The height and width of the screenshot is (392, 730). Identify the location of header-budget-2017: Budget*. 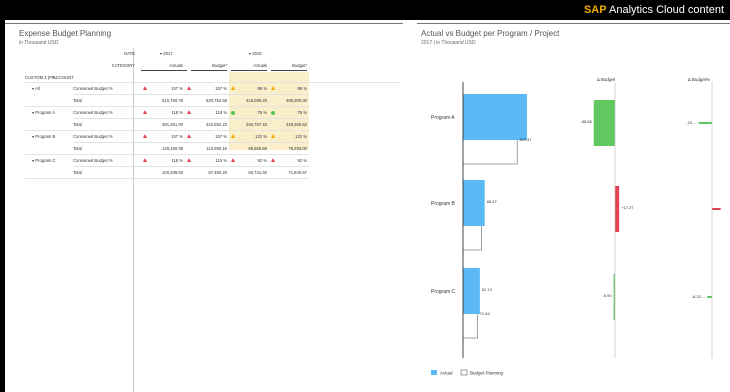
(219, 65).